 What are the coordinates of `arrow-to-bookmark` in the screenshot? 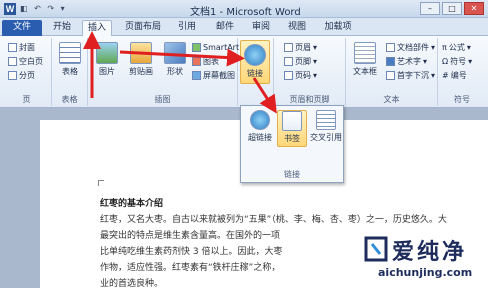 It's located at (264, 95).